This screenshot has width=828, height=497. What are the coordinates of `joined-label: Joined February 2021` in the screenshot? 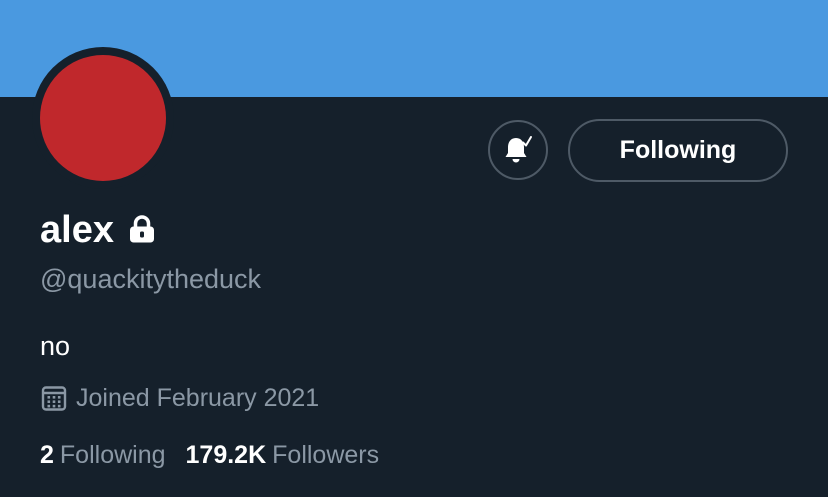 It's located at (198, 397).